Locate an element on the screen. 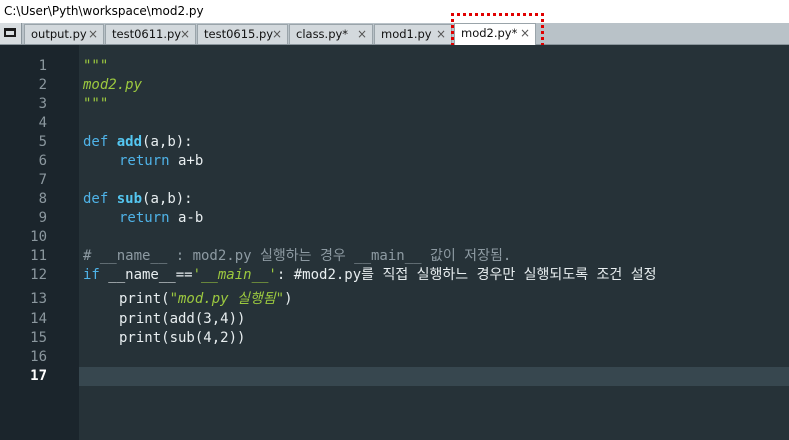 The image size is (789, 440). code-line-14: print(add(3,4)) is located at coordinates (182, 319).